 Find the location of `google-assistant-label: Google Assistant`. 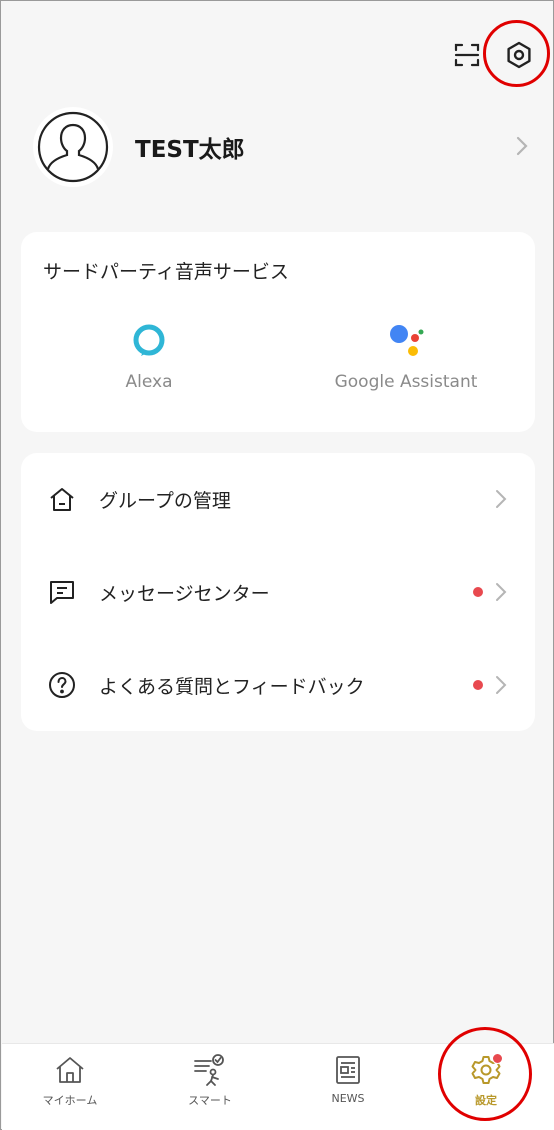

google-assistant-label: Google Assistant is located at coordinates (406, 382).